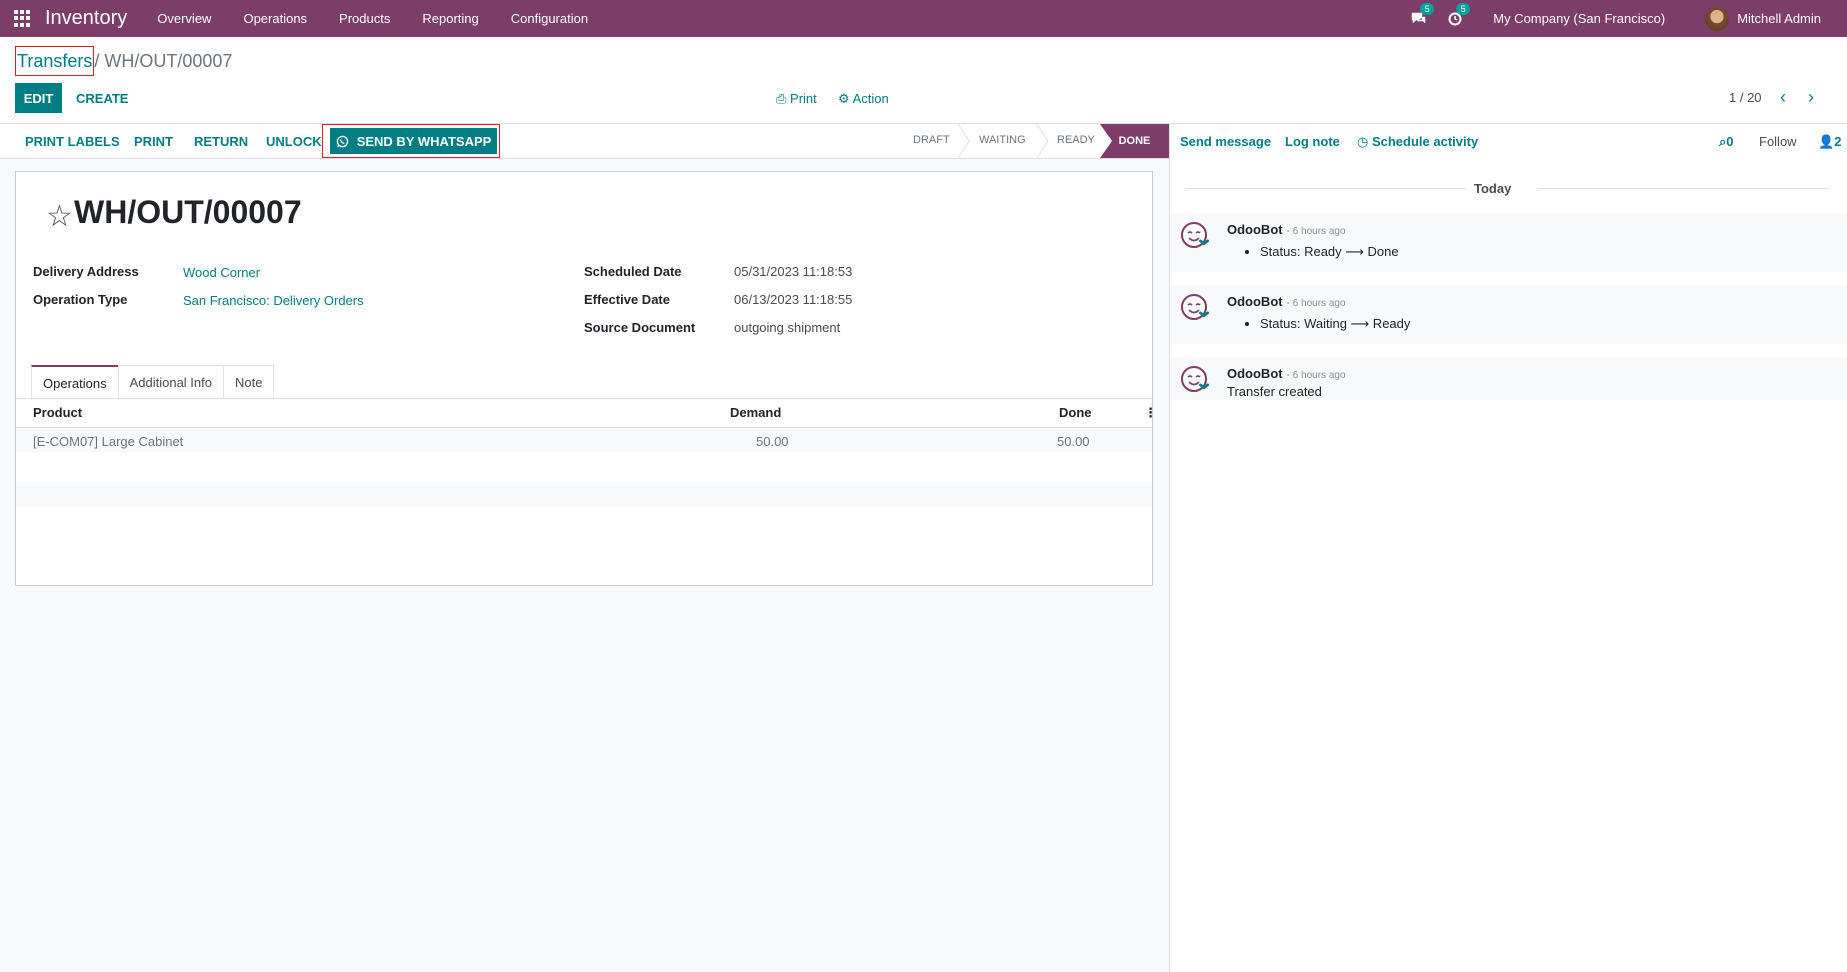 The width and height of the screenshot is (1847, 972). I want to click on followers-count: 2, so click(1838, 141).